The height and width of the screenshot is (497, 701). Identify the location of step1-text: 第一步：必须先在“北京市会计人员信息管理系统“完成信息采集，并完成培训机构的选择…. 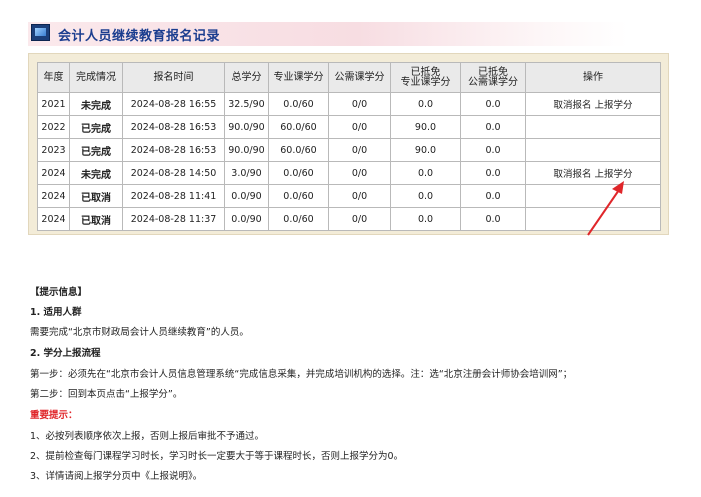
(301, 374).